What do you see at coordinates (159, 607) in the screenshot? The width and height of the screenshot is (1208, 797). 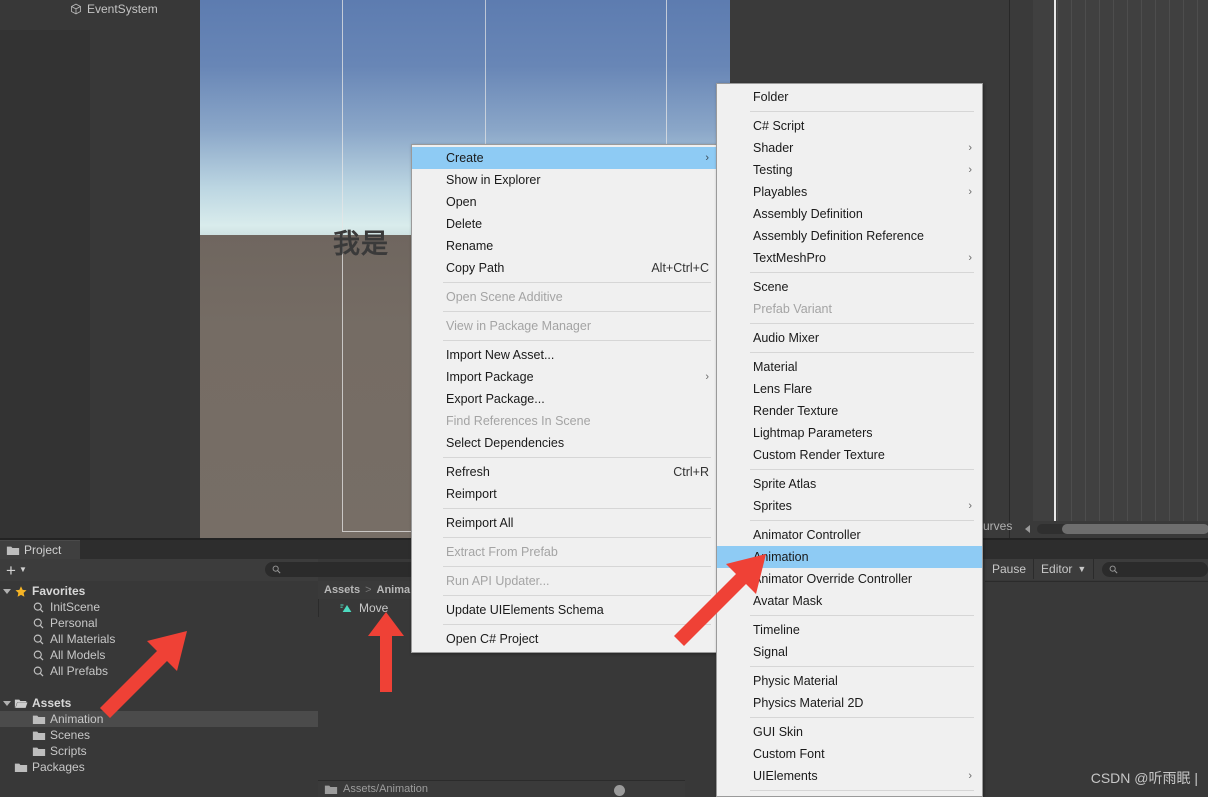 I see `tree-item-initscene: InitScene` at bounding box center [159, 607].